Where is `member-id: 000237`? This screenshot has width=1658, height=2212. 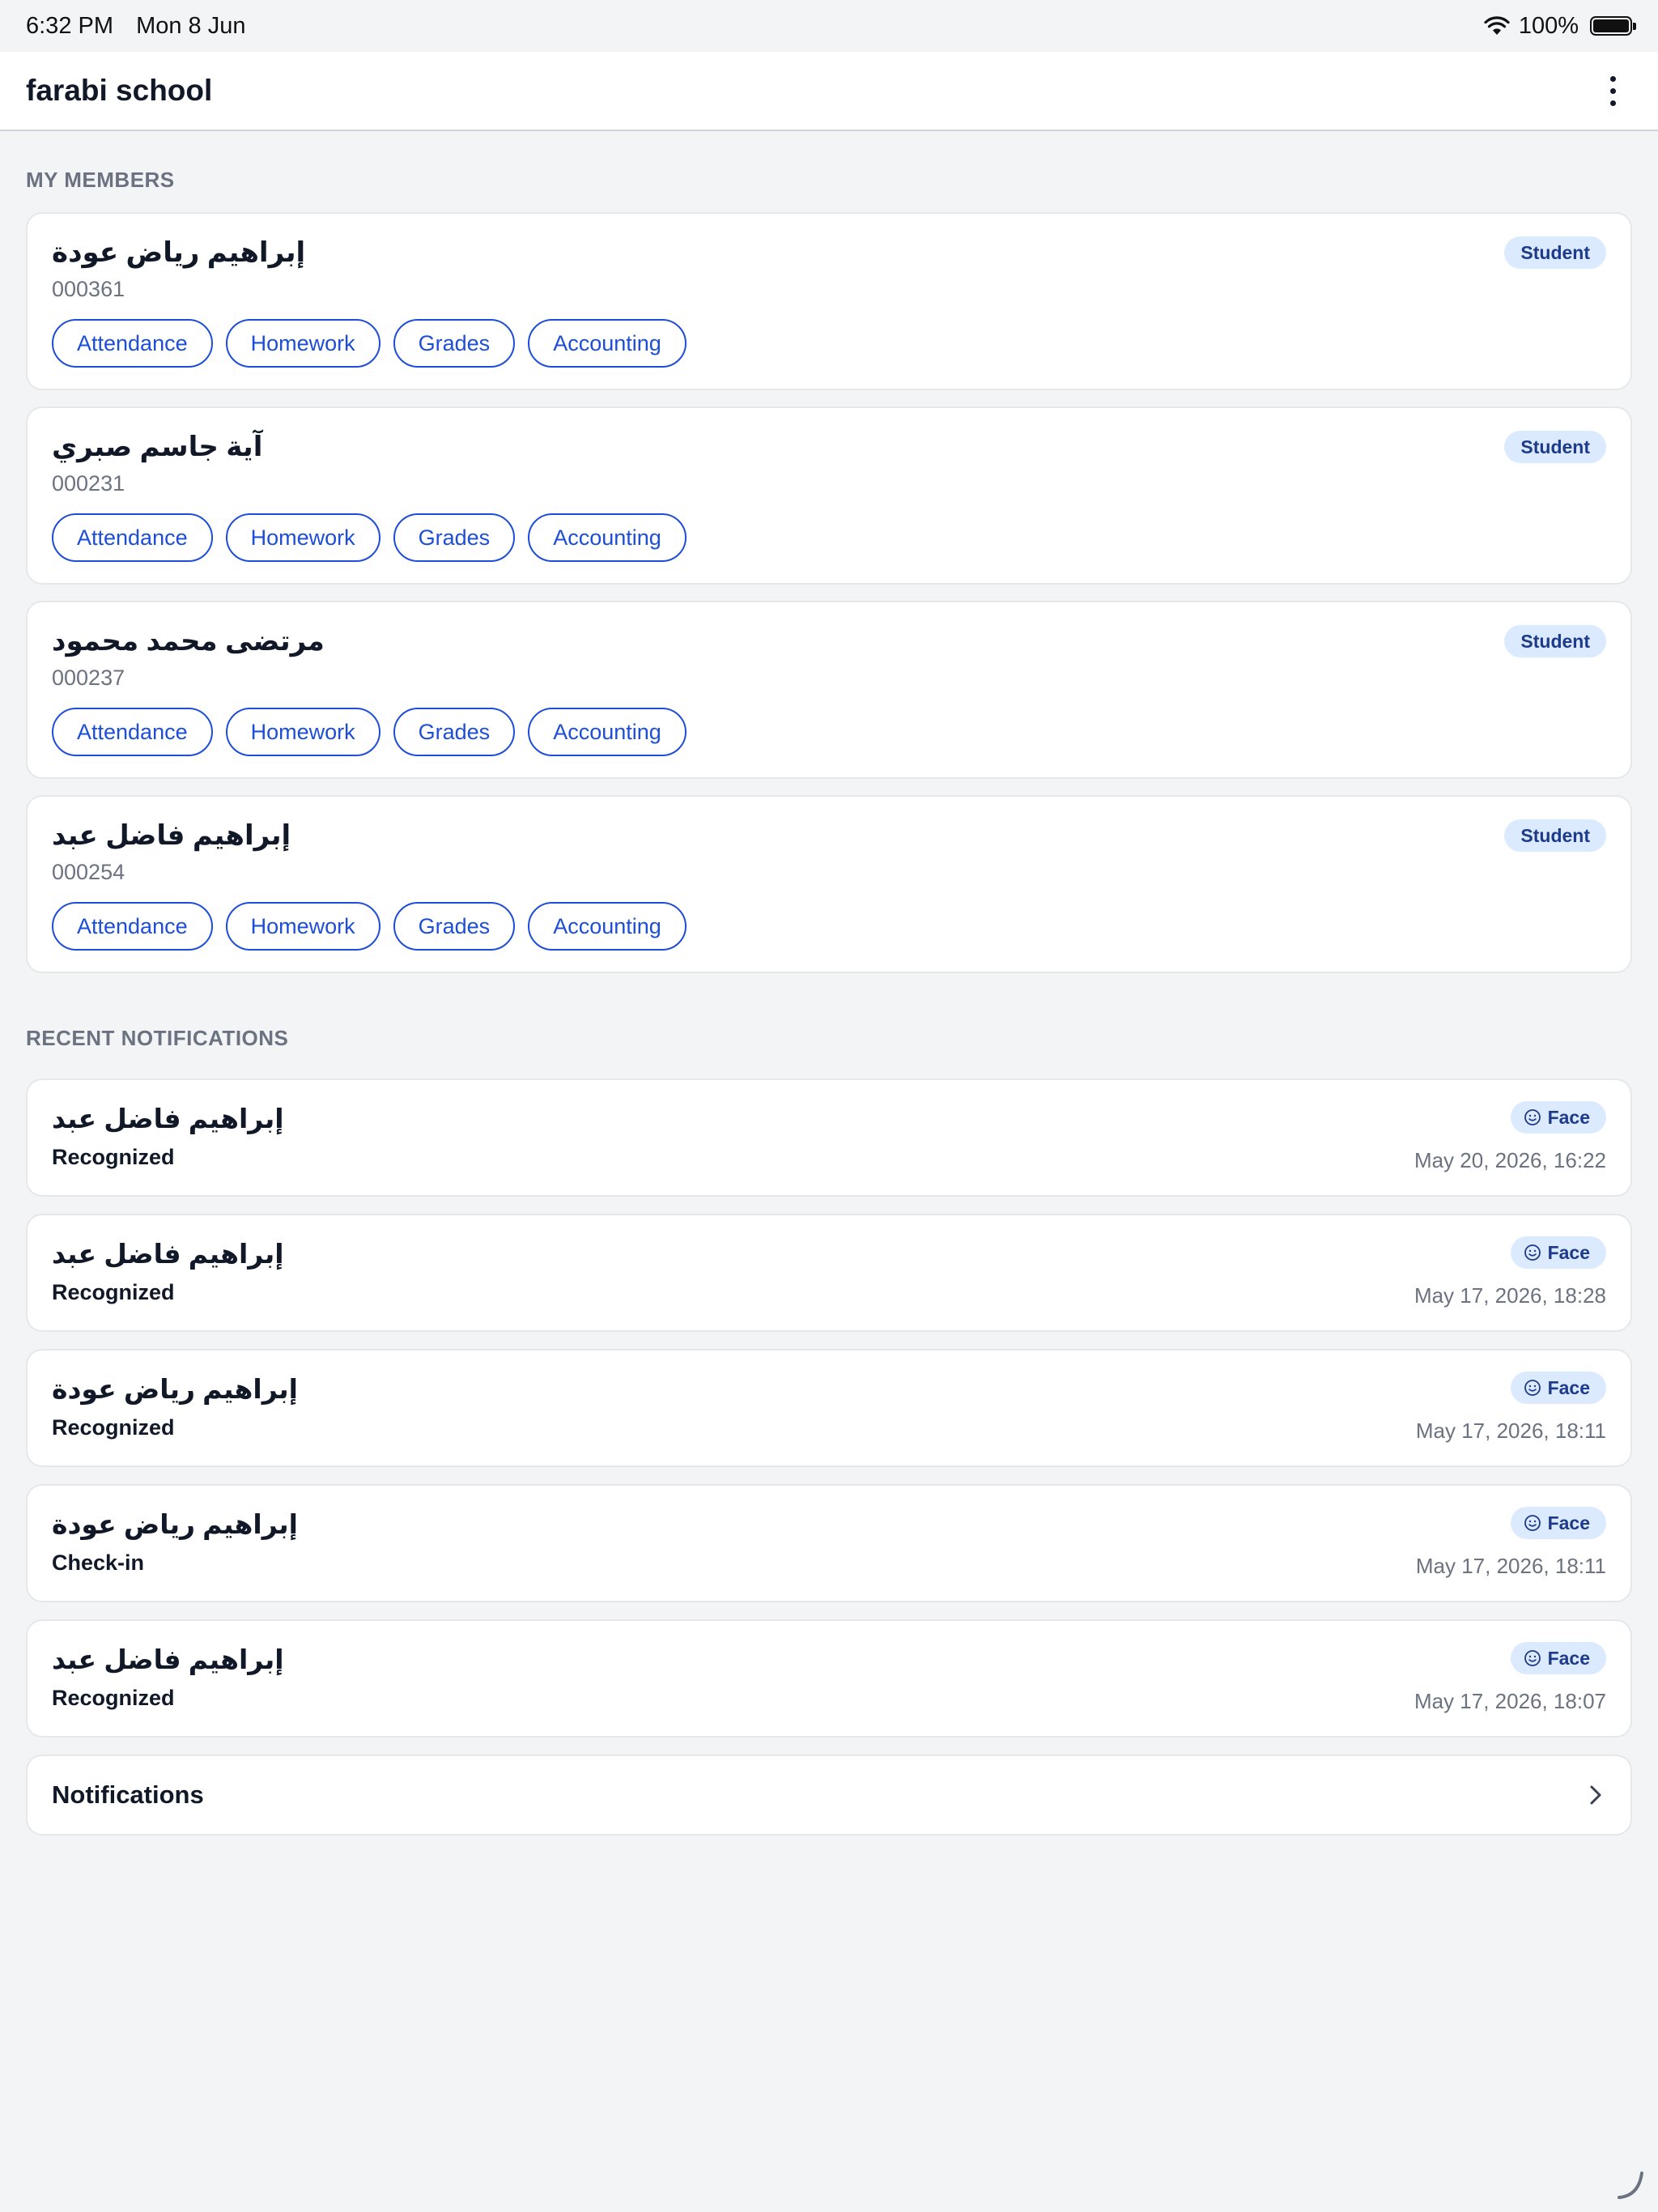 member-id: 000237 is located at coordinates (88, 678).